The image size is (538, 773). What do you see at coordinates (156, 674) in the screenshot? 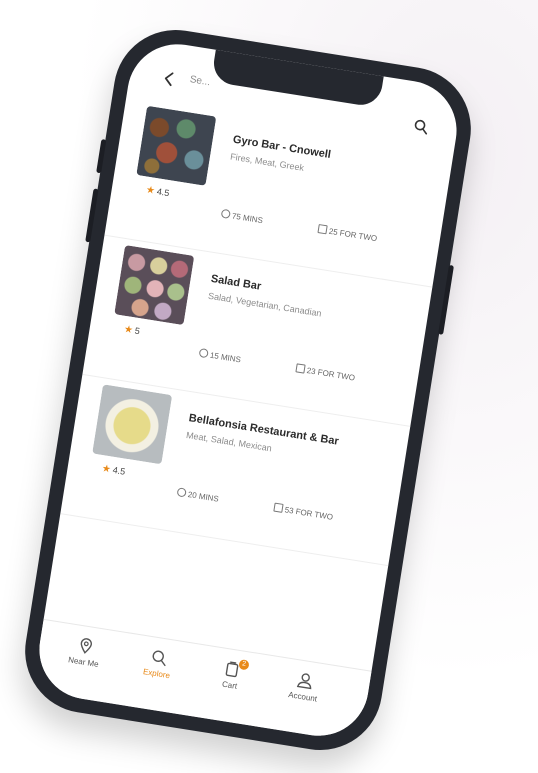
I see `tab-label: Explore` at bounding box center [156, 674].